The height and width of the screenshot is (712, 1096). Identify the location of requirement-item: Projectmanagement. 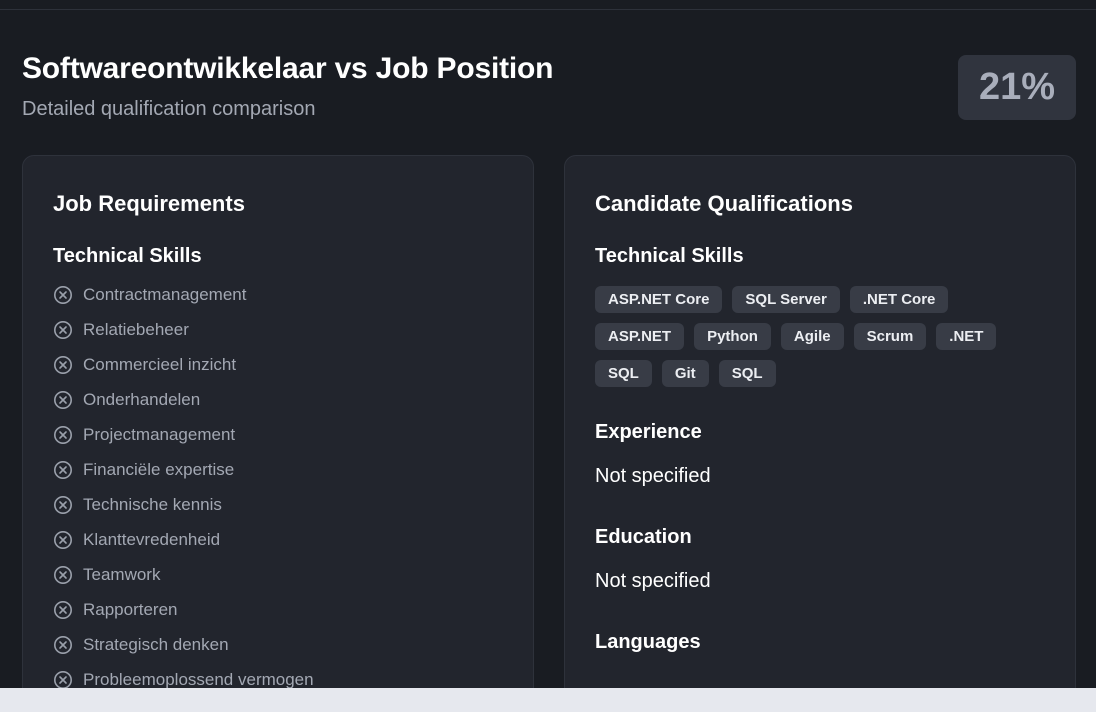
(183, 434).